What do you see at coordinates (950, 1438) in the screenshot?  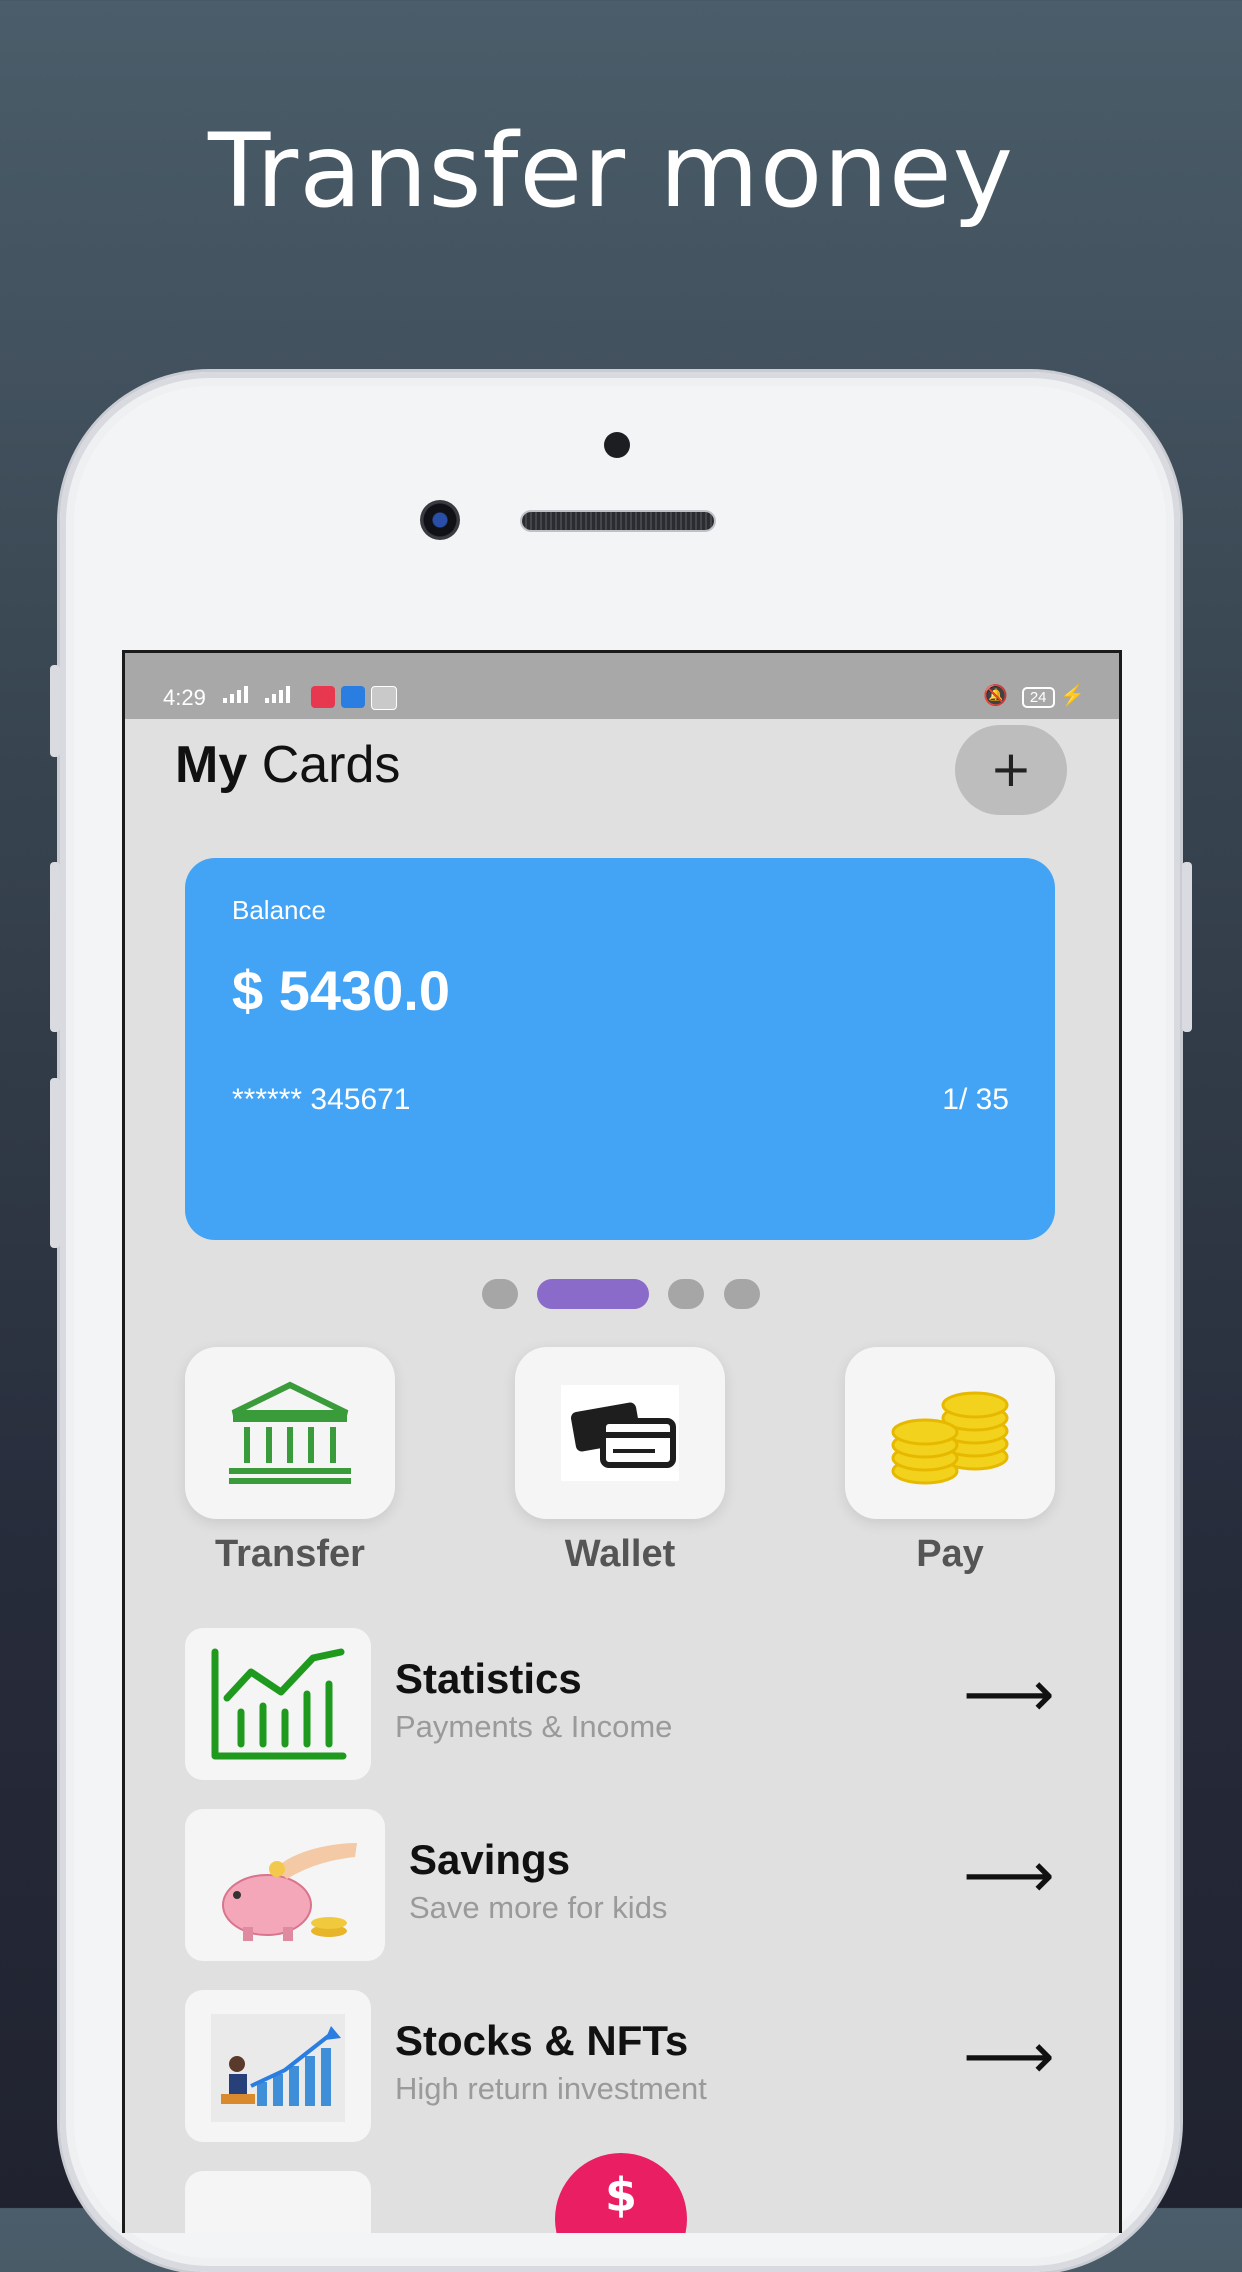 I see `coins-icon` at bounding box center [950, 1438].